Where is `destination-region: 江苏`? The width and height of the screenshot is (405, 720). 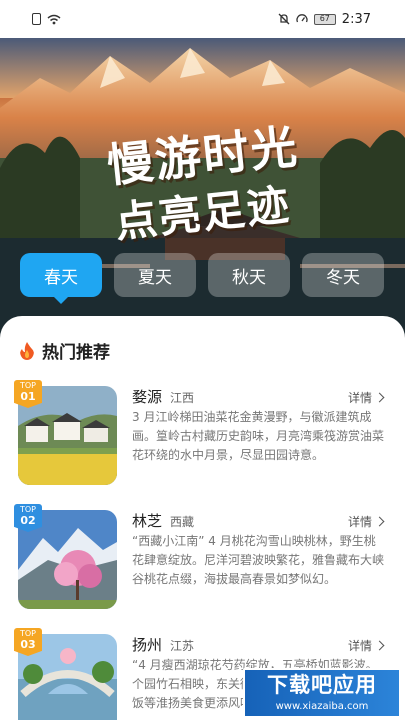
destination-region: 江苏 is located at coordinates (182, 646).